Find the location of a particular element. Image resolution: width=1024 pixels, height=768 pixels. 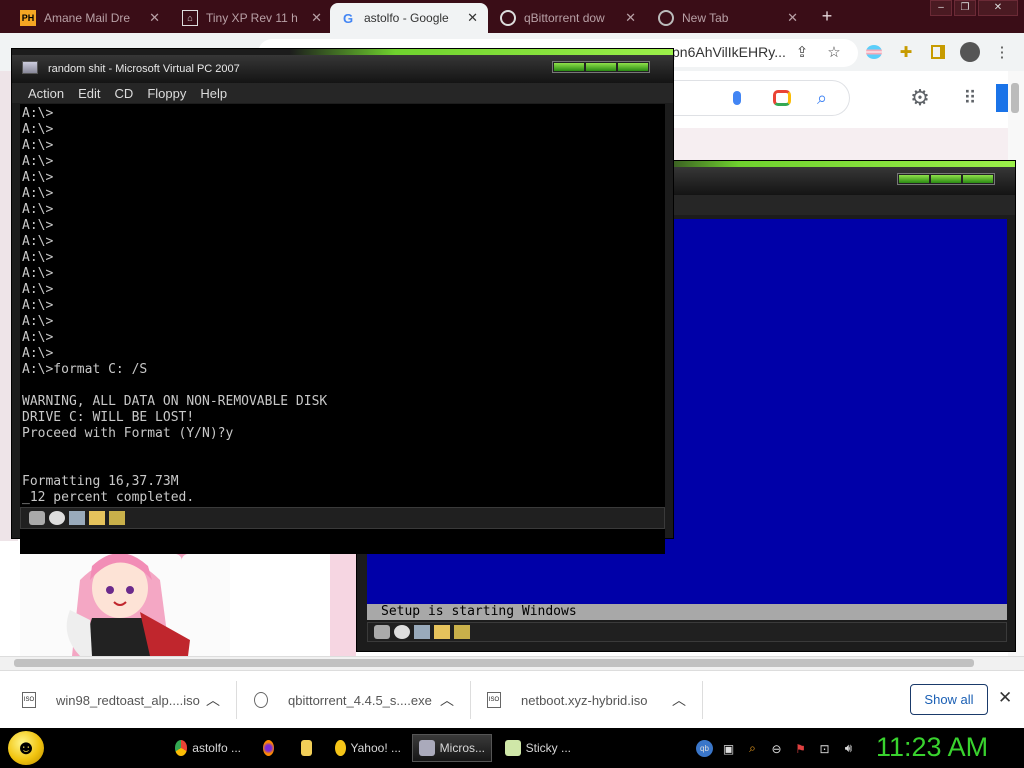

menu-cd: CD is located at coordinates (124, 93).